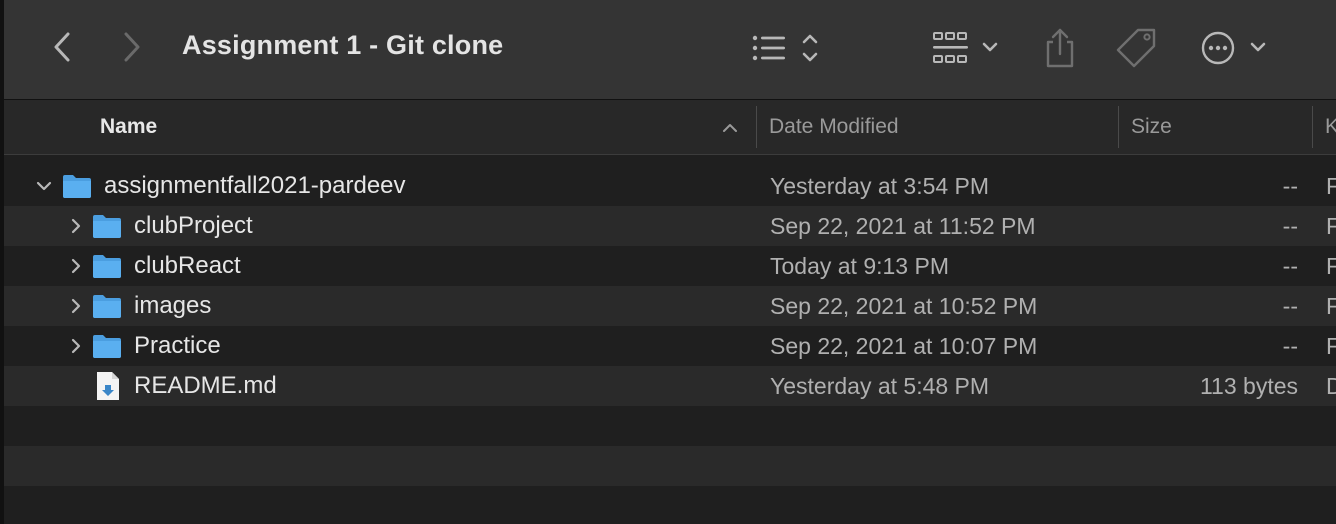  Describe the element at coordinates (730, 128) in the screenshot. I see `sort-ascending-icon` at that location.